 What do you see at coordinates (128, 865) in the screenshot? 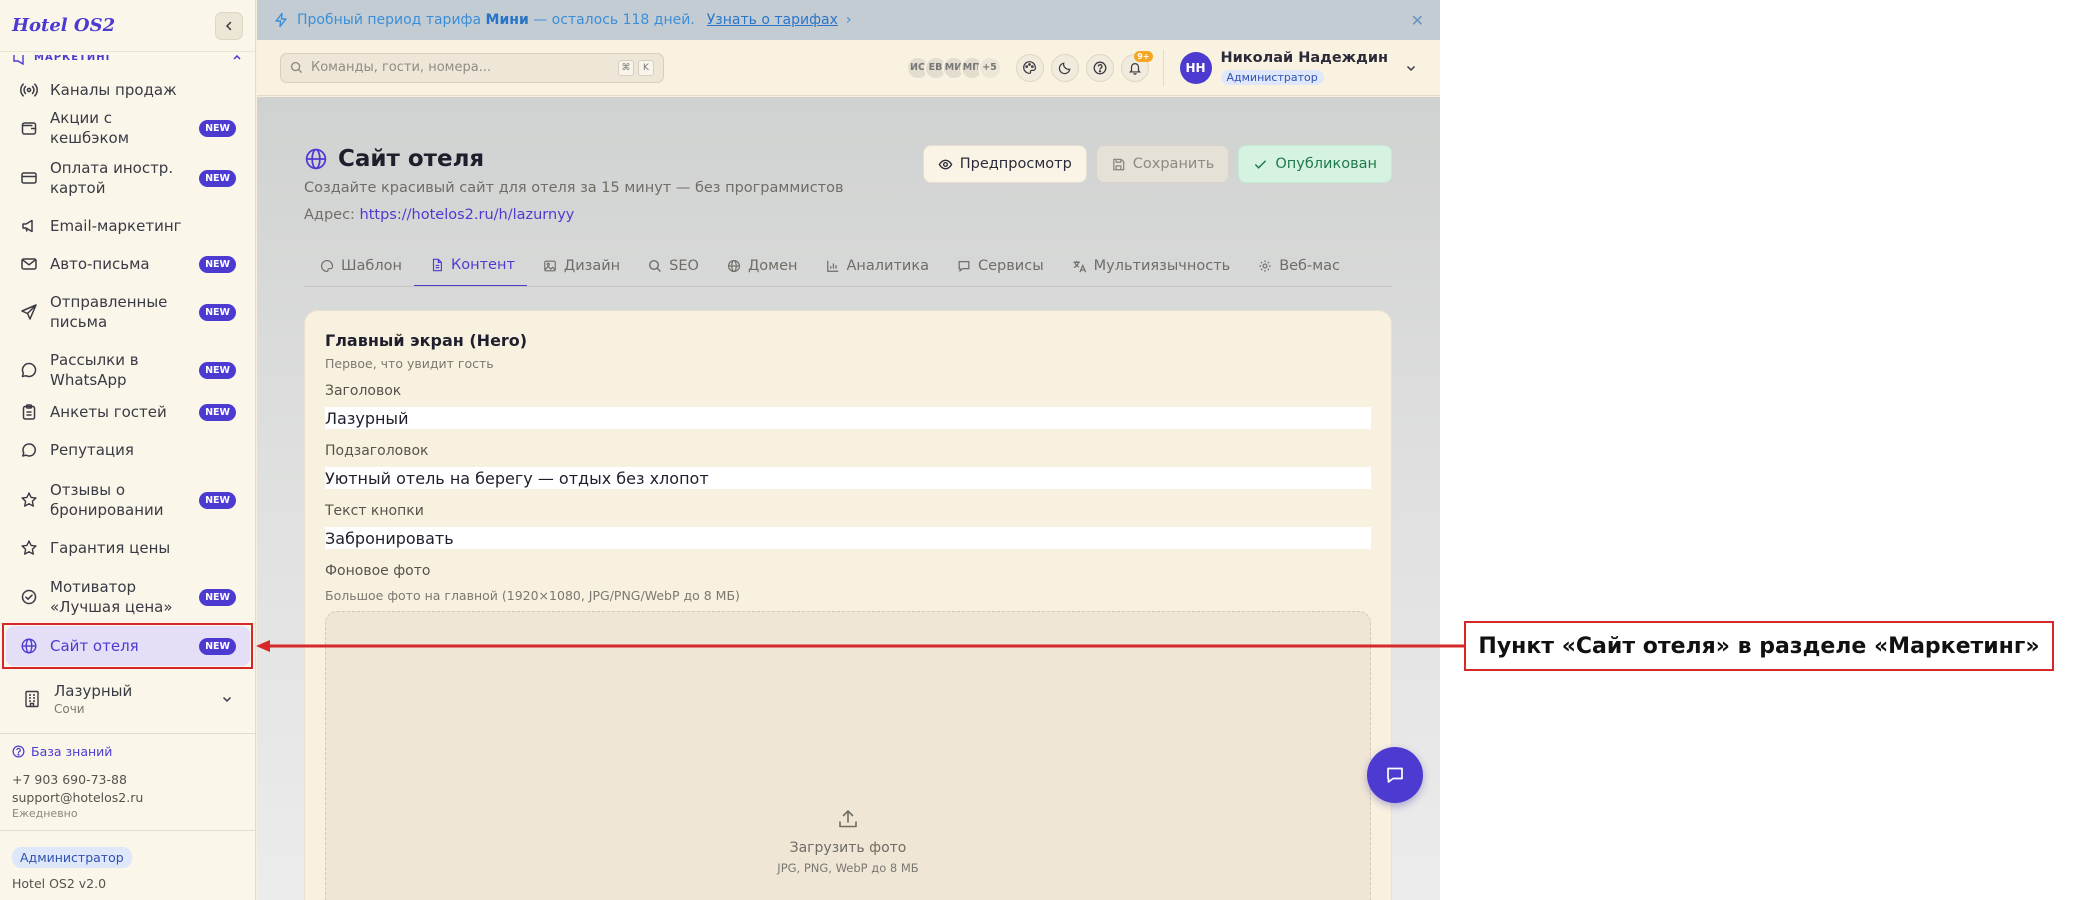
I see `sidebar-footer: Администратор Hotel OS2 v2.0` at bounding box center [128, 865].